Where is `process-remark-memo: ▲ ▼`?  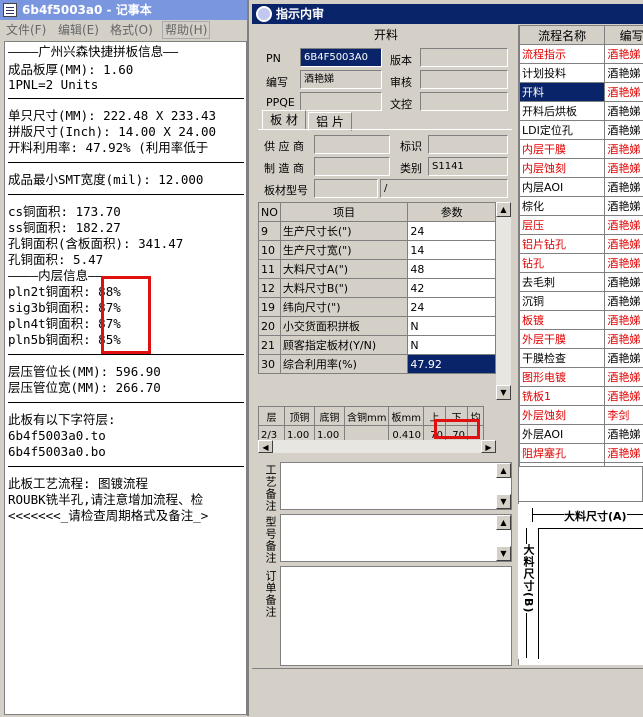
process-remark-memo: ▲ ▼ is located at coordinates (396, 486).